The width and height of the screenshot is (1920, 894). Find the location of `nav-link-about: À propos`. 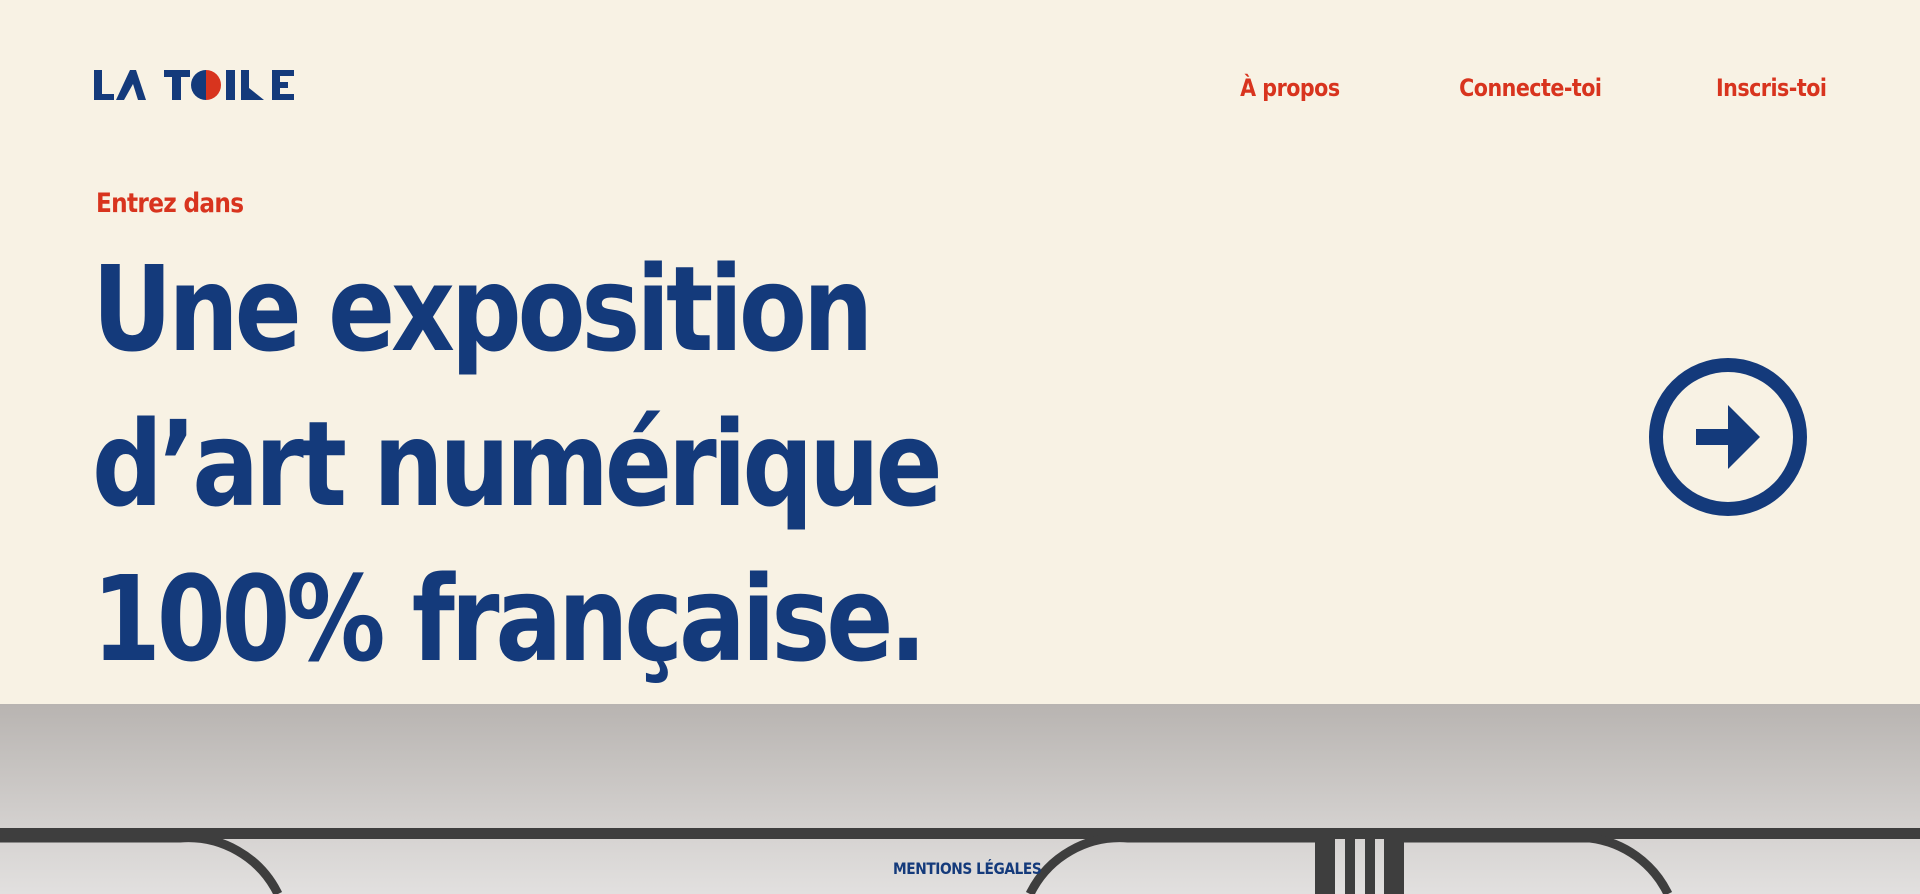

nav-link-about: À propos is located at coordinates (1291, 88).